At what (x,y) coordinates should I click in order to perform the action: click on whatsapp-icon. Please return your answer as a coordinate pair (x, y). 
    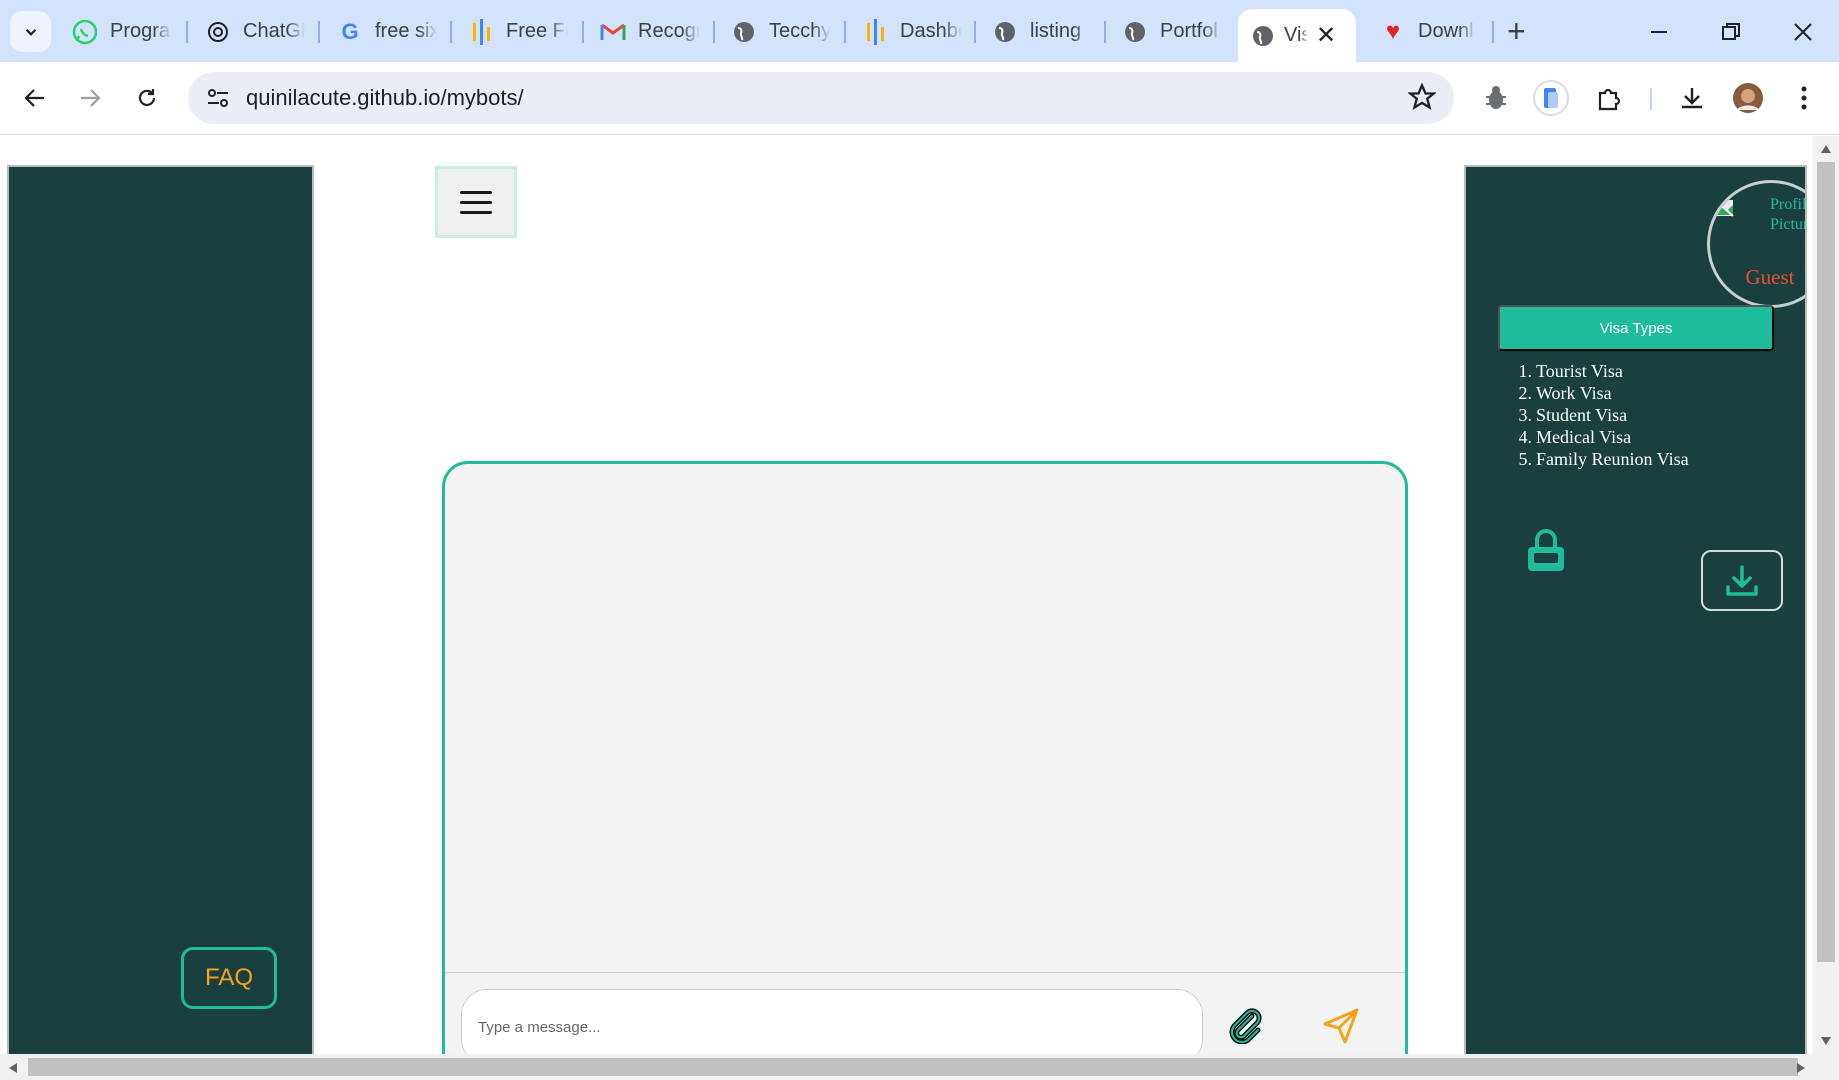
    Looking at the image, I should click on (85, 32).